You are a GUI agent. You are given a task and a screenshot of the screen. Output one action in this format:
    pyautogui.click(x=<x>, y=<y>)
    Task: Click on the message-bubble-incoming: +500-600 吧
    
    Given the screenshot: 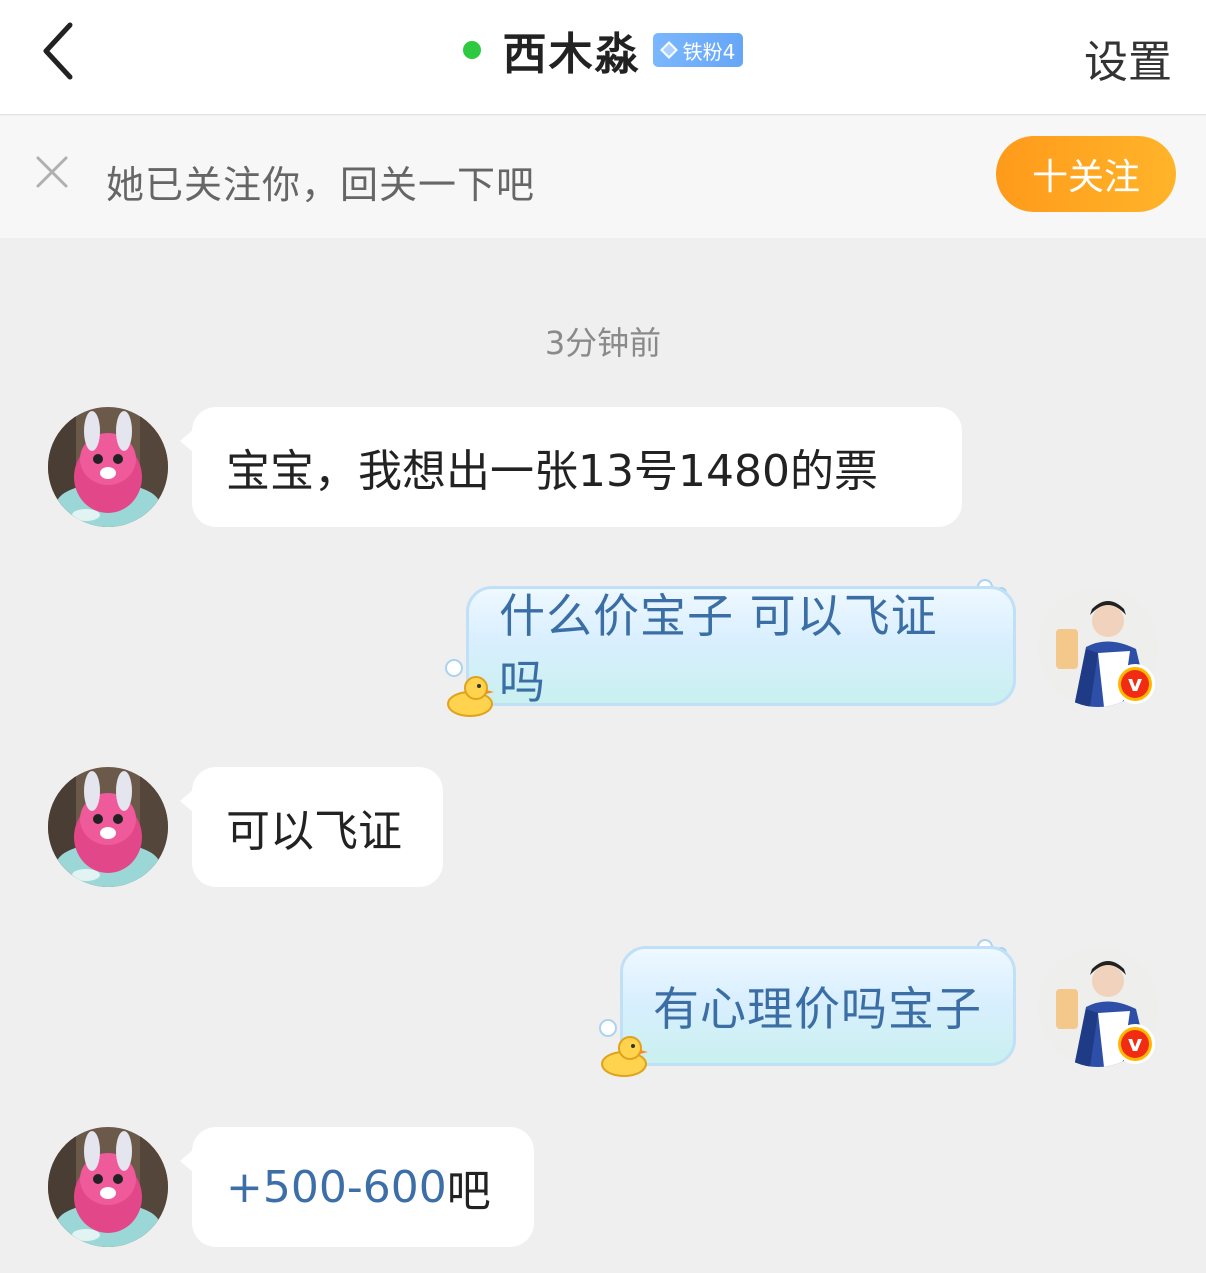 What is the action you would take?
    pyautogui.click(x=357, y=1187)
    